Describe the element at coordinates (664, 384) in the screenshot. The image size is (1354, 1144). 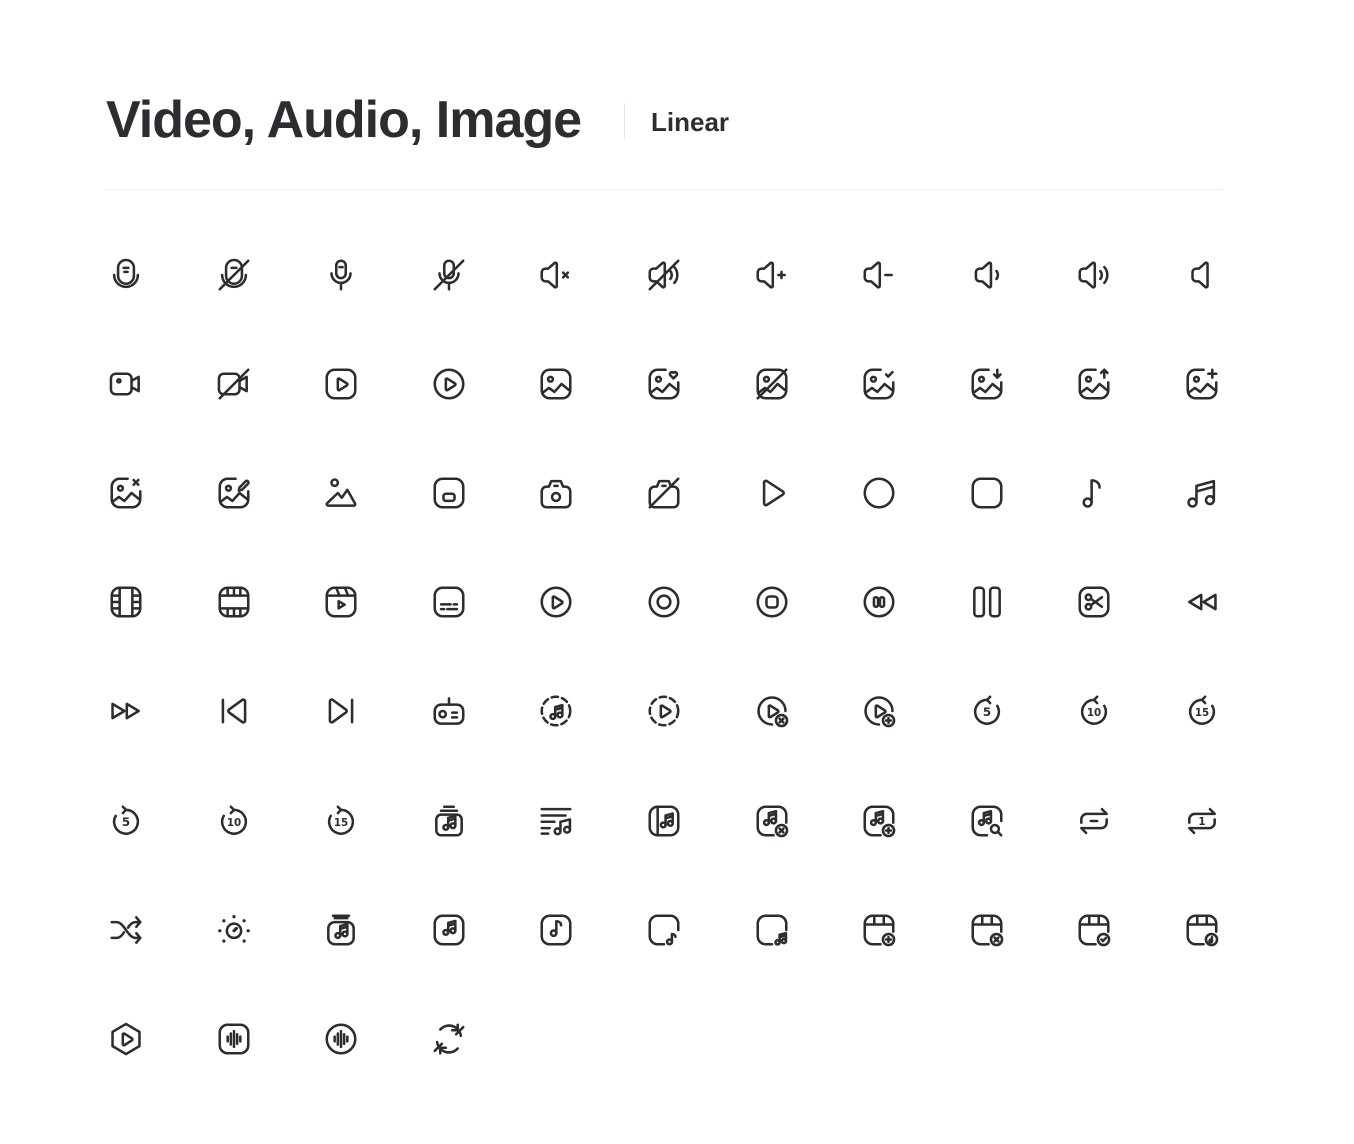
I see `gallery-favourite-icon` at that location.